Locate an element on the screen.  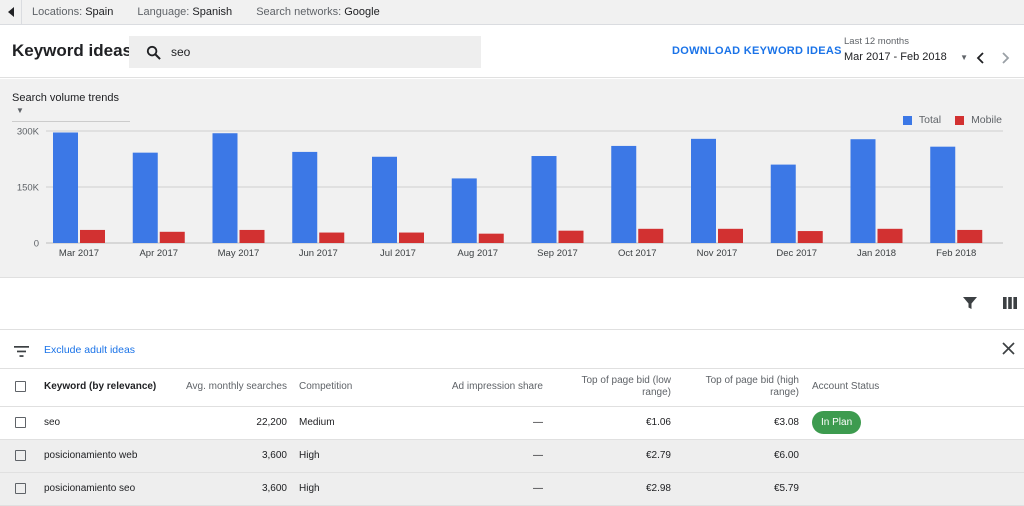
x-tick-label: Jun 2017 is located at coordinates (318, 253).